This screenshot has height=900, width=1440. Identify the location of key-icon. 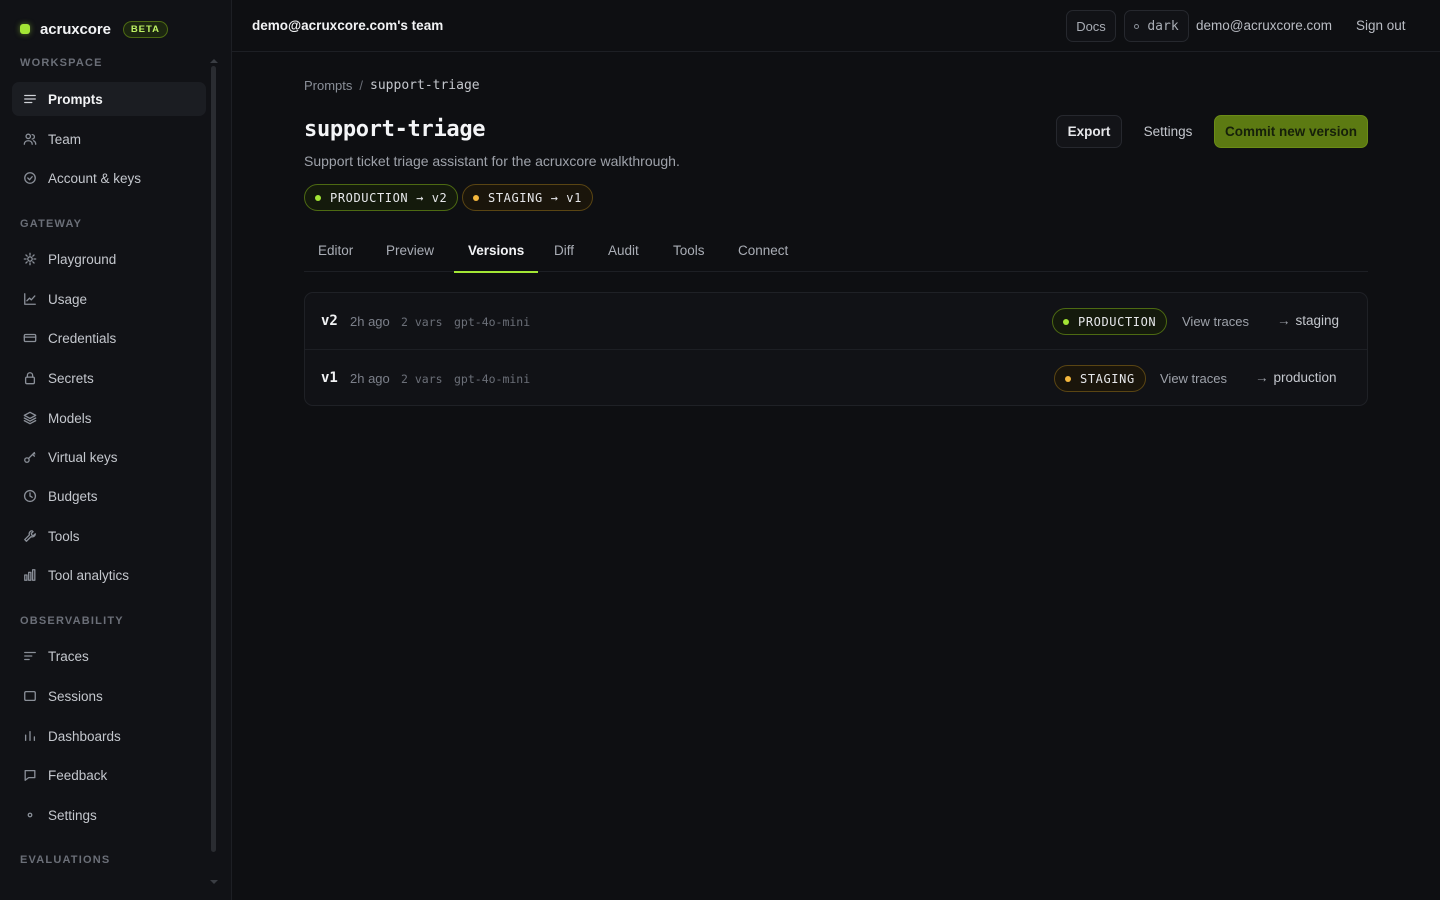
(30, 457).